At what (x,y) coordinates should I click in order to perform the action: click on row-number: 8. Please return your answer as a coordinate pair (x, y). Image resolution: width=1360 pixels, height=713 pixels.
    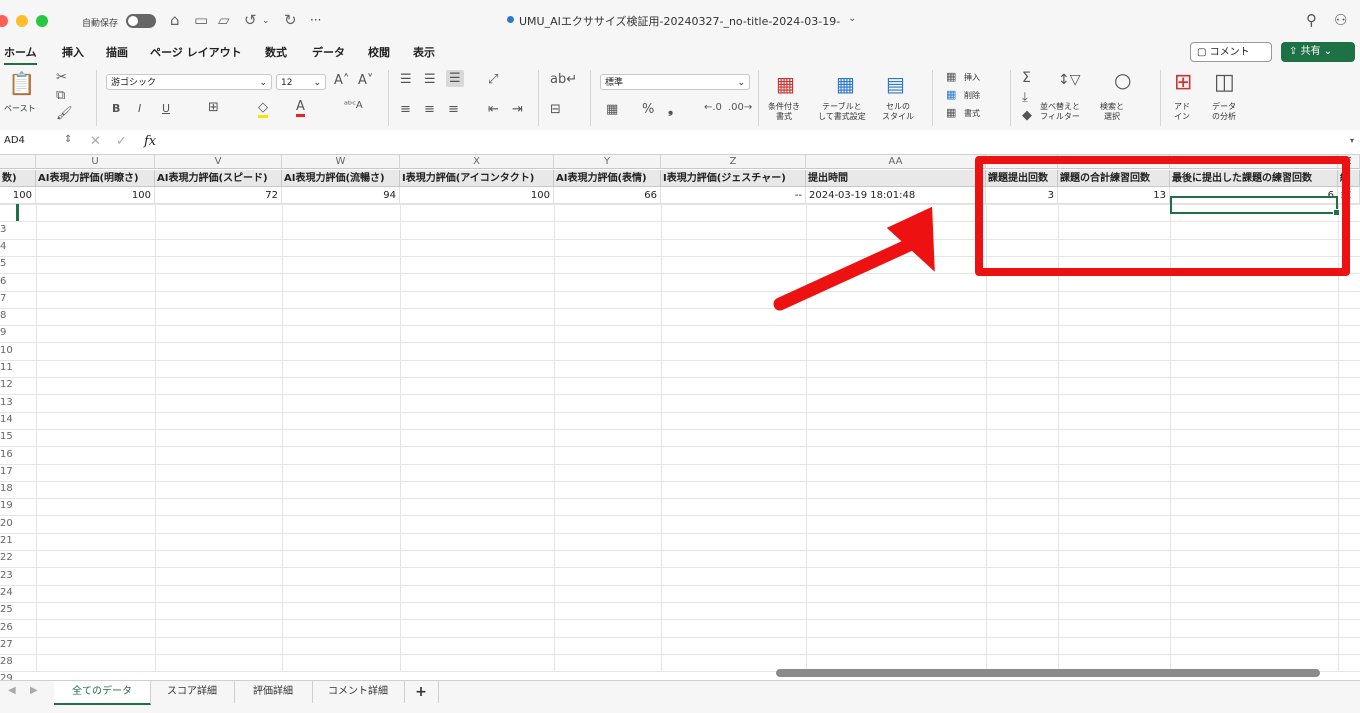
    Looking at the image, I should click on (5, 315).